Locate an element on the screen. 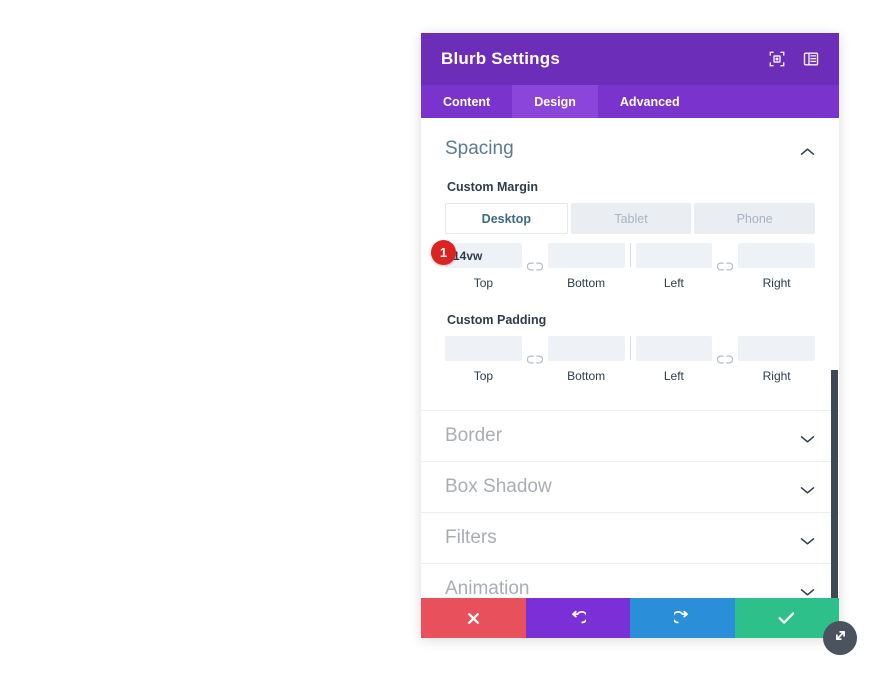 Image resolution: width=880 pixels, height=679 pixels. padding-left-input is located at coordinates (674, 348).